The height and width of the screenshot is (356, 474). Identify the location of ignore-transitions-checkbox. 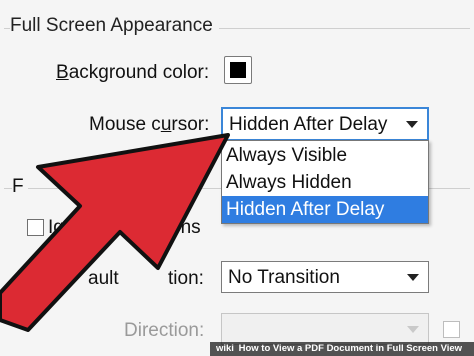
(35, 227).